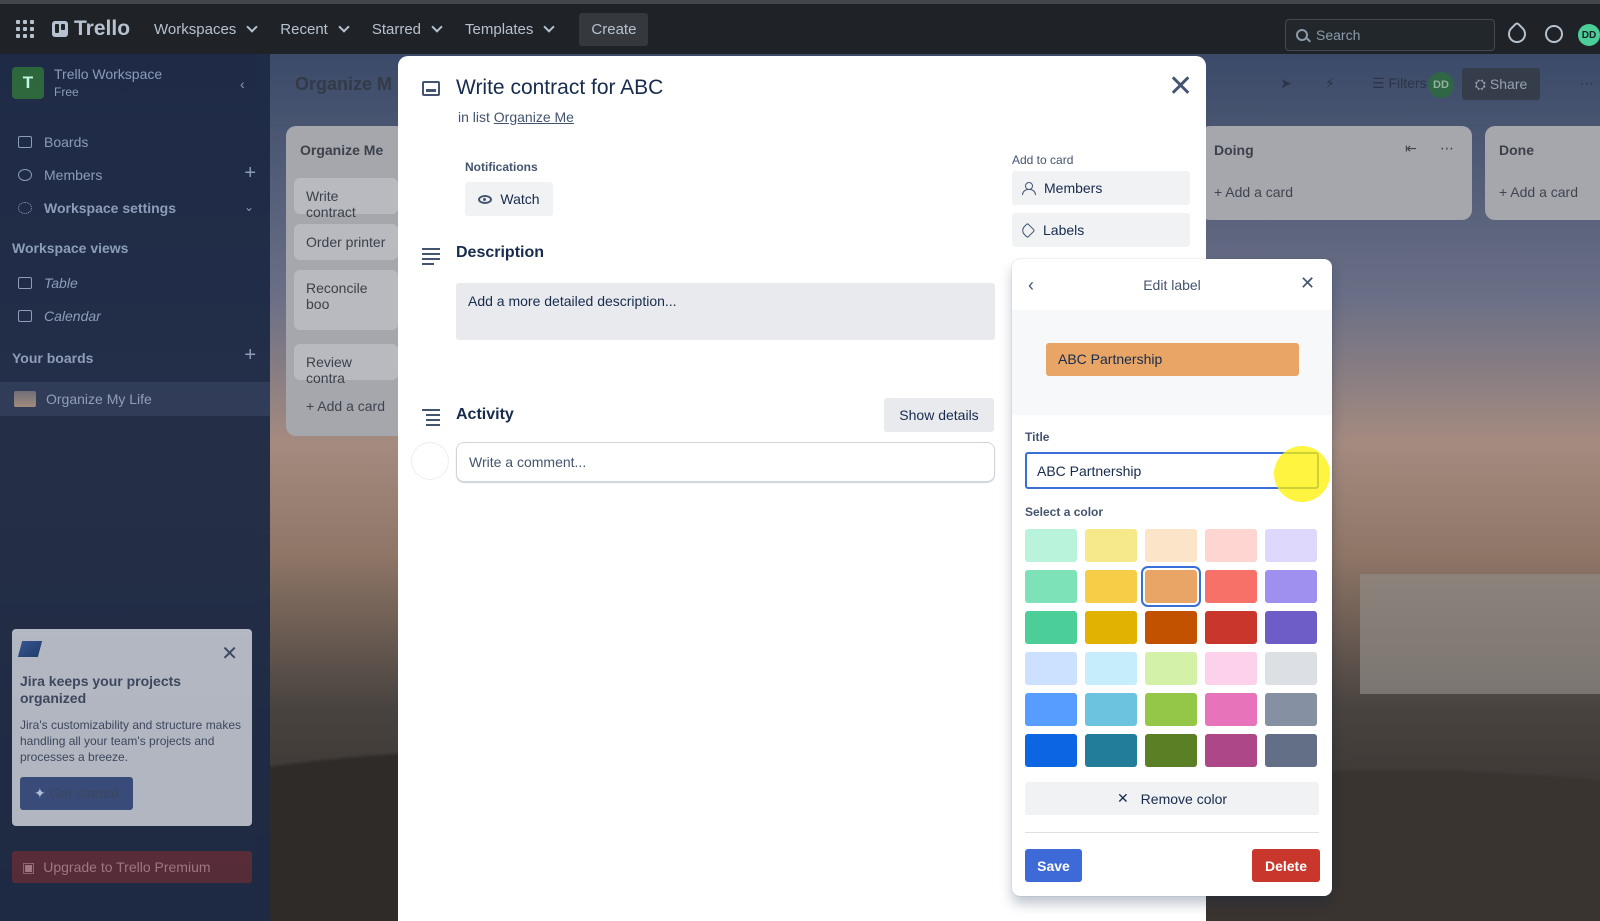 The image size is (1600, 921). Describe the element at coordinates (501, 167) in the screenshot. I see `notifications-label: Notifications` at that location.